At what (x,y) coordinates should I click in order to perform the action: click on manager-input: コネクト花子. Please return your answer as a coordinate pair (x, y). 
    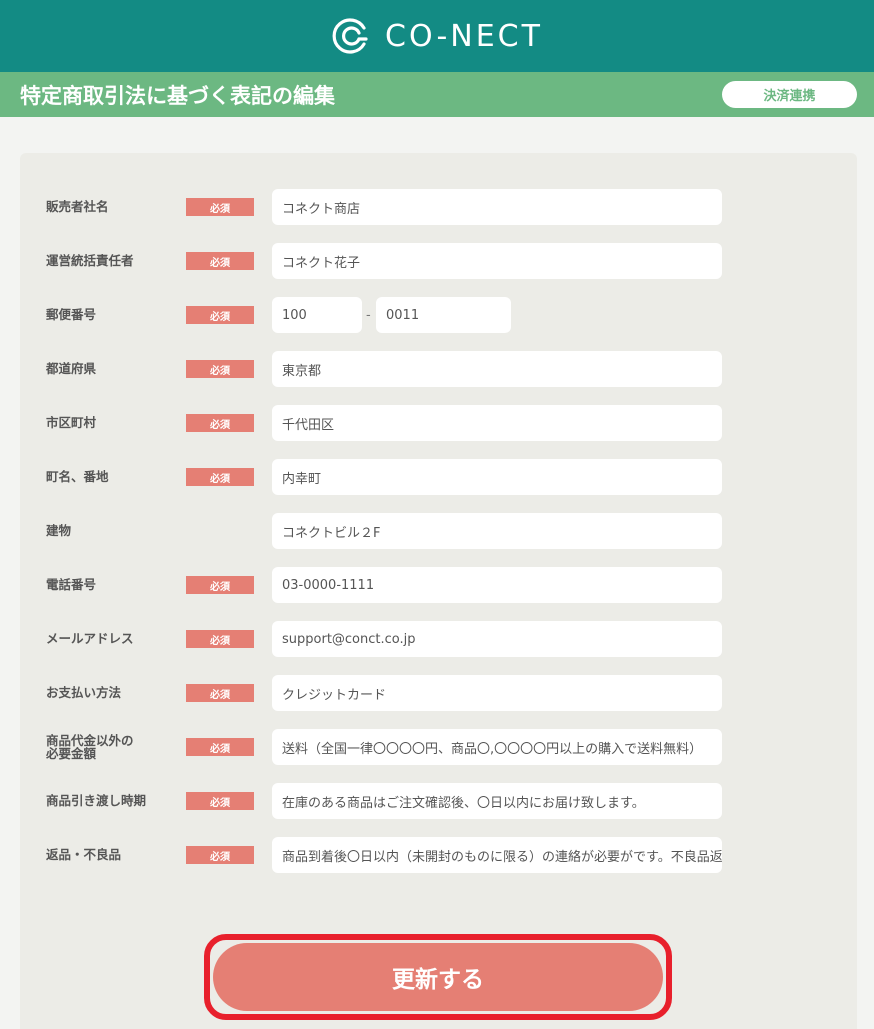
    Looking at the image, I should click on (497, 261).